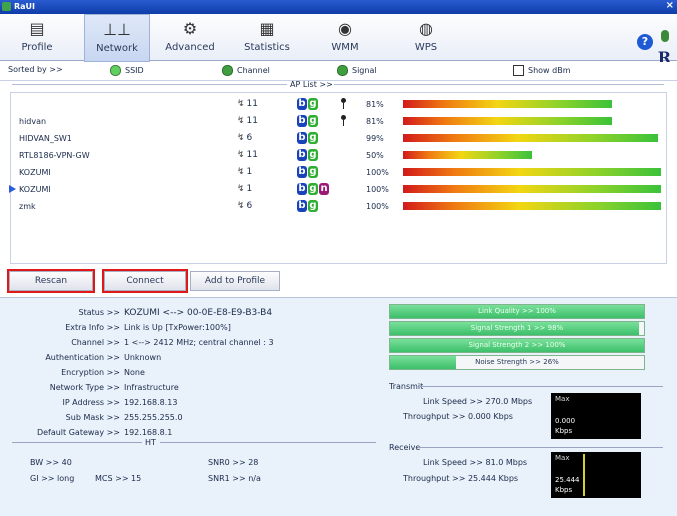 This screenshot has height=516, width=677. Describe the element at coordinates (267, 47) in the screenshot. I see `toolbar-label: Statistics` at that location.